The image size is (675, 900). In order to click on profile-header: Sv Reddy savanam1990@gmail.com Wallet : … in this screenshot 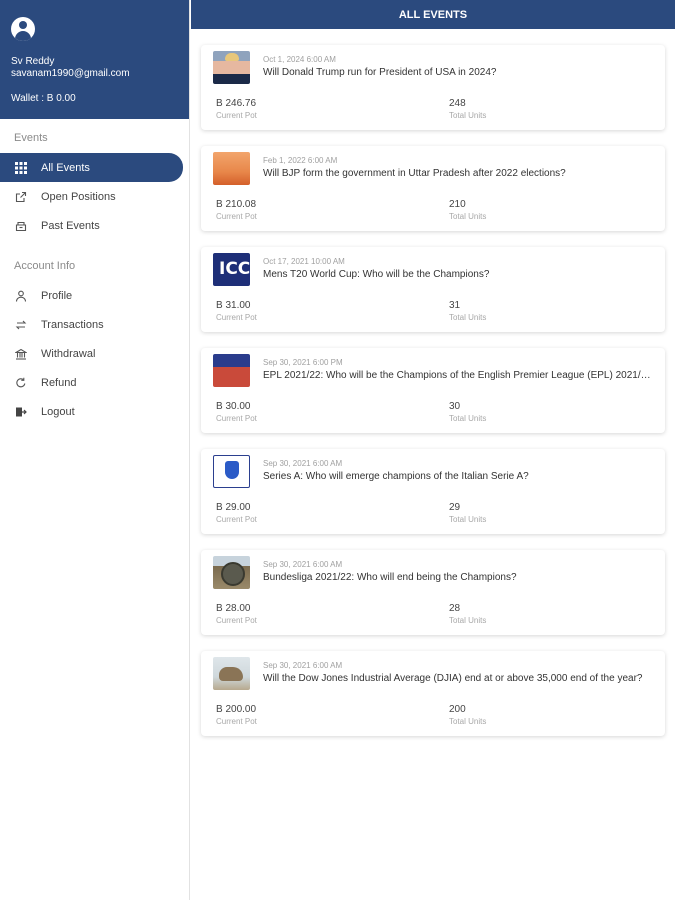, I will do `click(94, 59)`.